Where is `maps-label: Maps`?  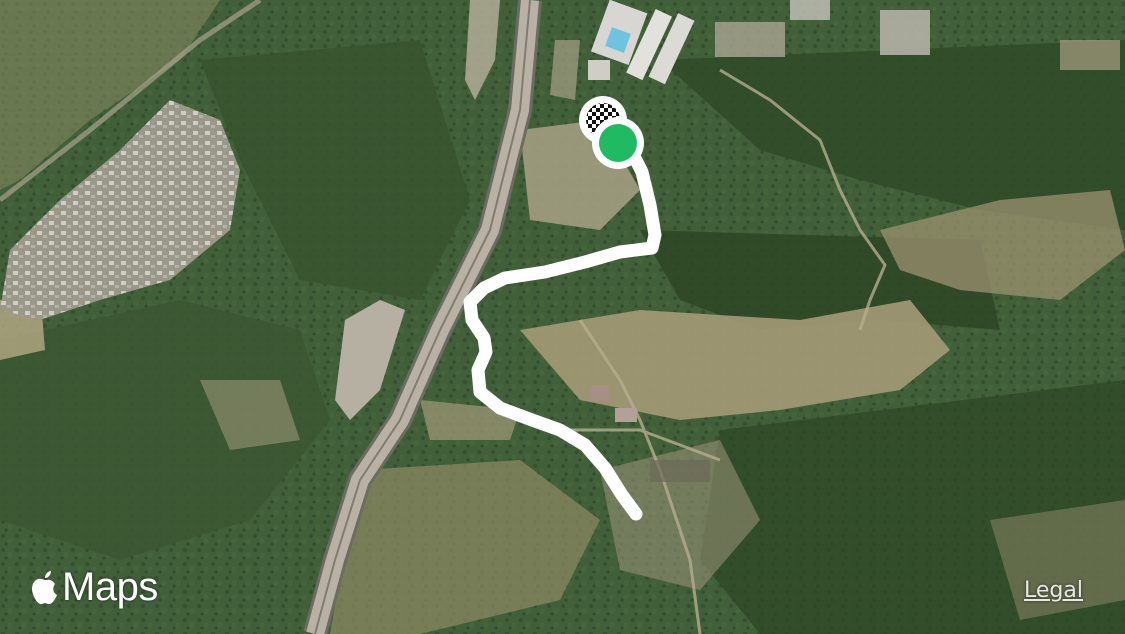
maps-label: Maps is located at coordinates (110, 587).